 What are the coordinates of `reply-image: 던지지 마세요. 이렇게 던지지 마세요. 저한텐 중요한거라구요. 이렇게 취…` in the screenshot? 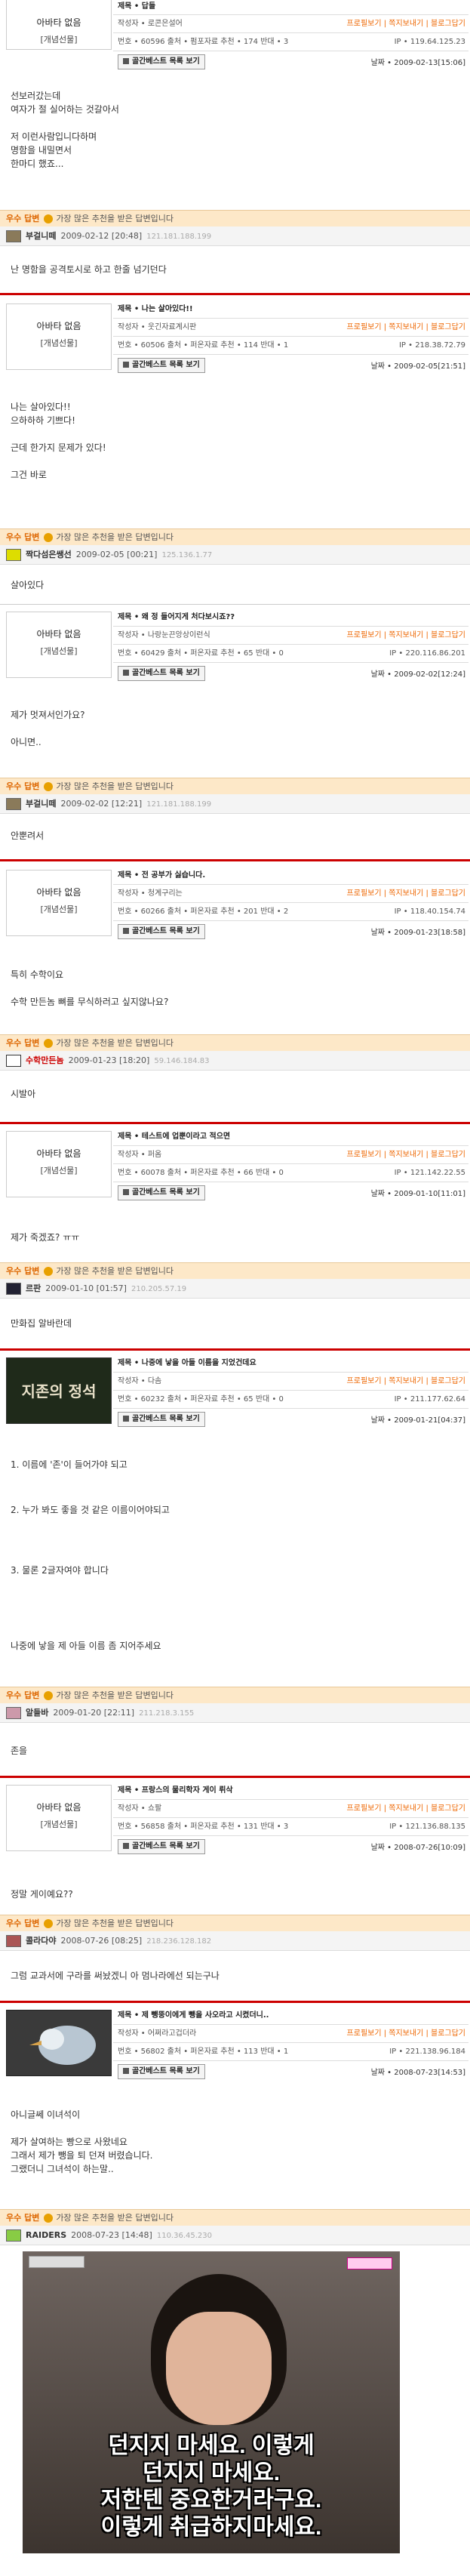 It's located at (212, 2402).